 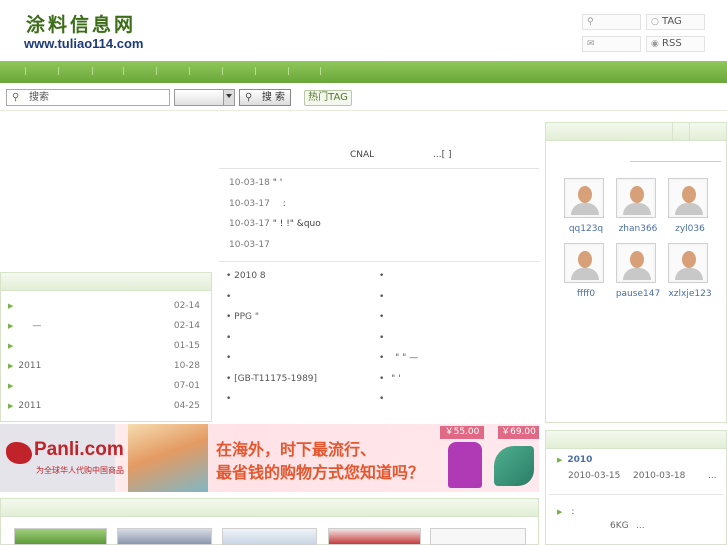 I want to click on banner-slogan-line2: 最省钱的购物方式您知道吗？, so click(x=320, y=472).